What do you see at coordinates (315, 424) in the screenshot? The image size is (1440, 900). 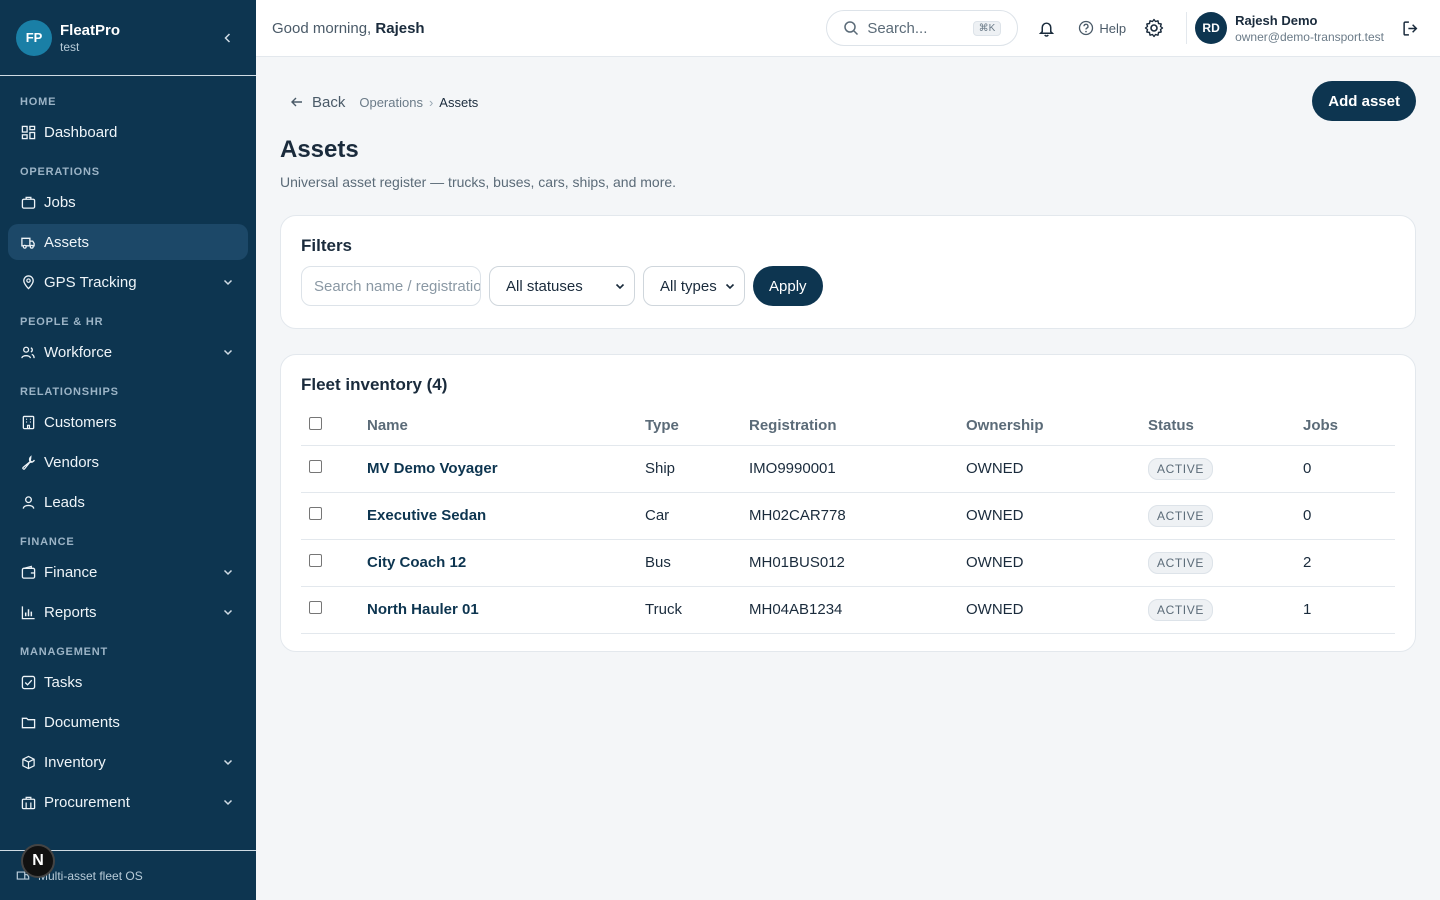 I see `select-all-checkbox` at bounding box center [315, 424].